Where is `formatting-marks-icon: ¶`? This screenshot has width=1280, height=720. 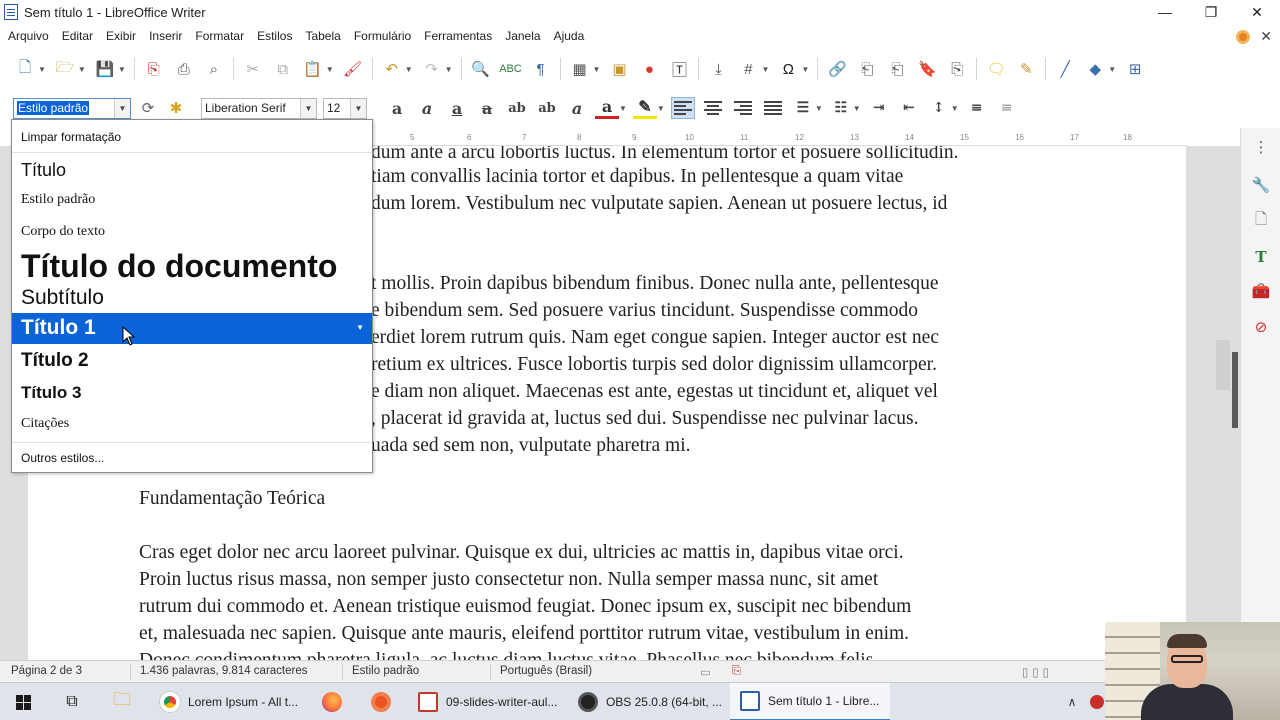 formatting-marks-icon: ¶ is located at coordinates (541, 69).